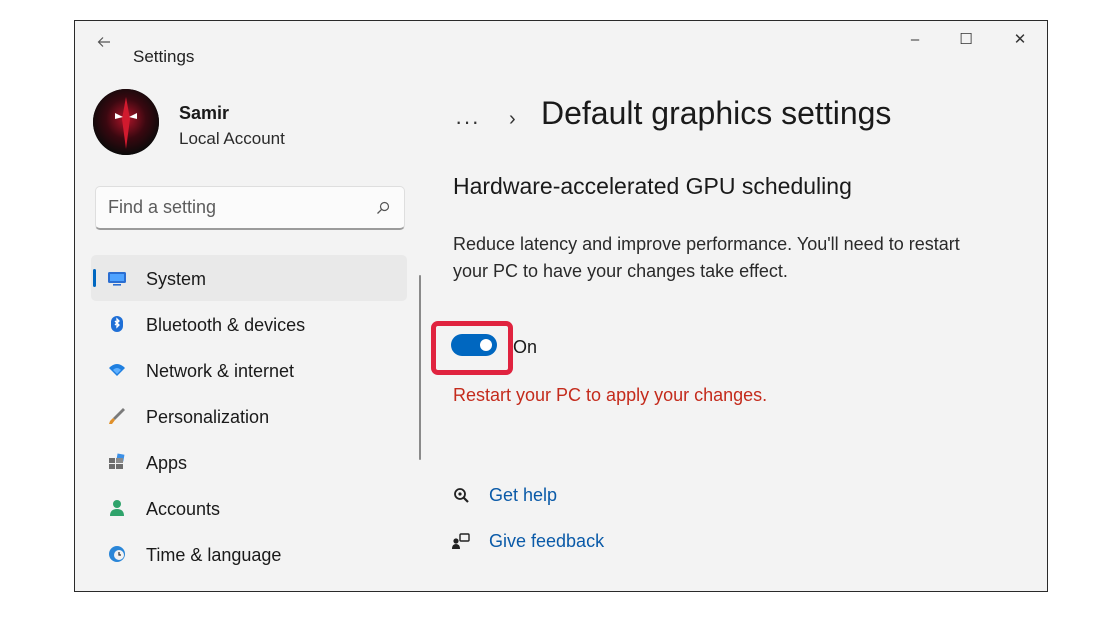  What do you see at coordinates (117, 278) in the screenshot?
I see `monitor-icon` at bounding box center [117, 278].